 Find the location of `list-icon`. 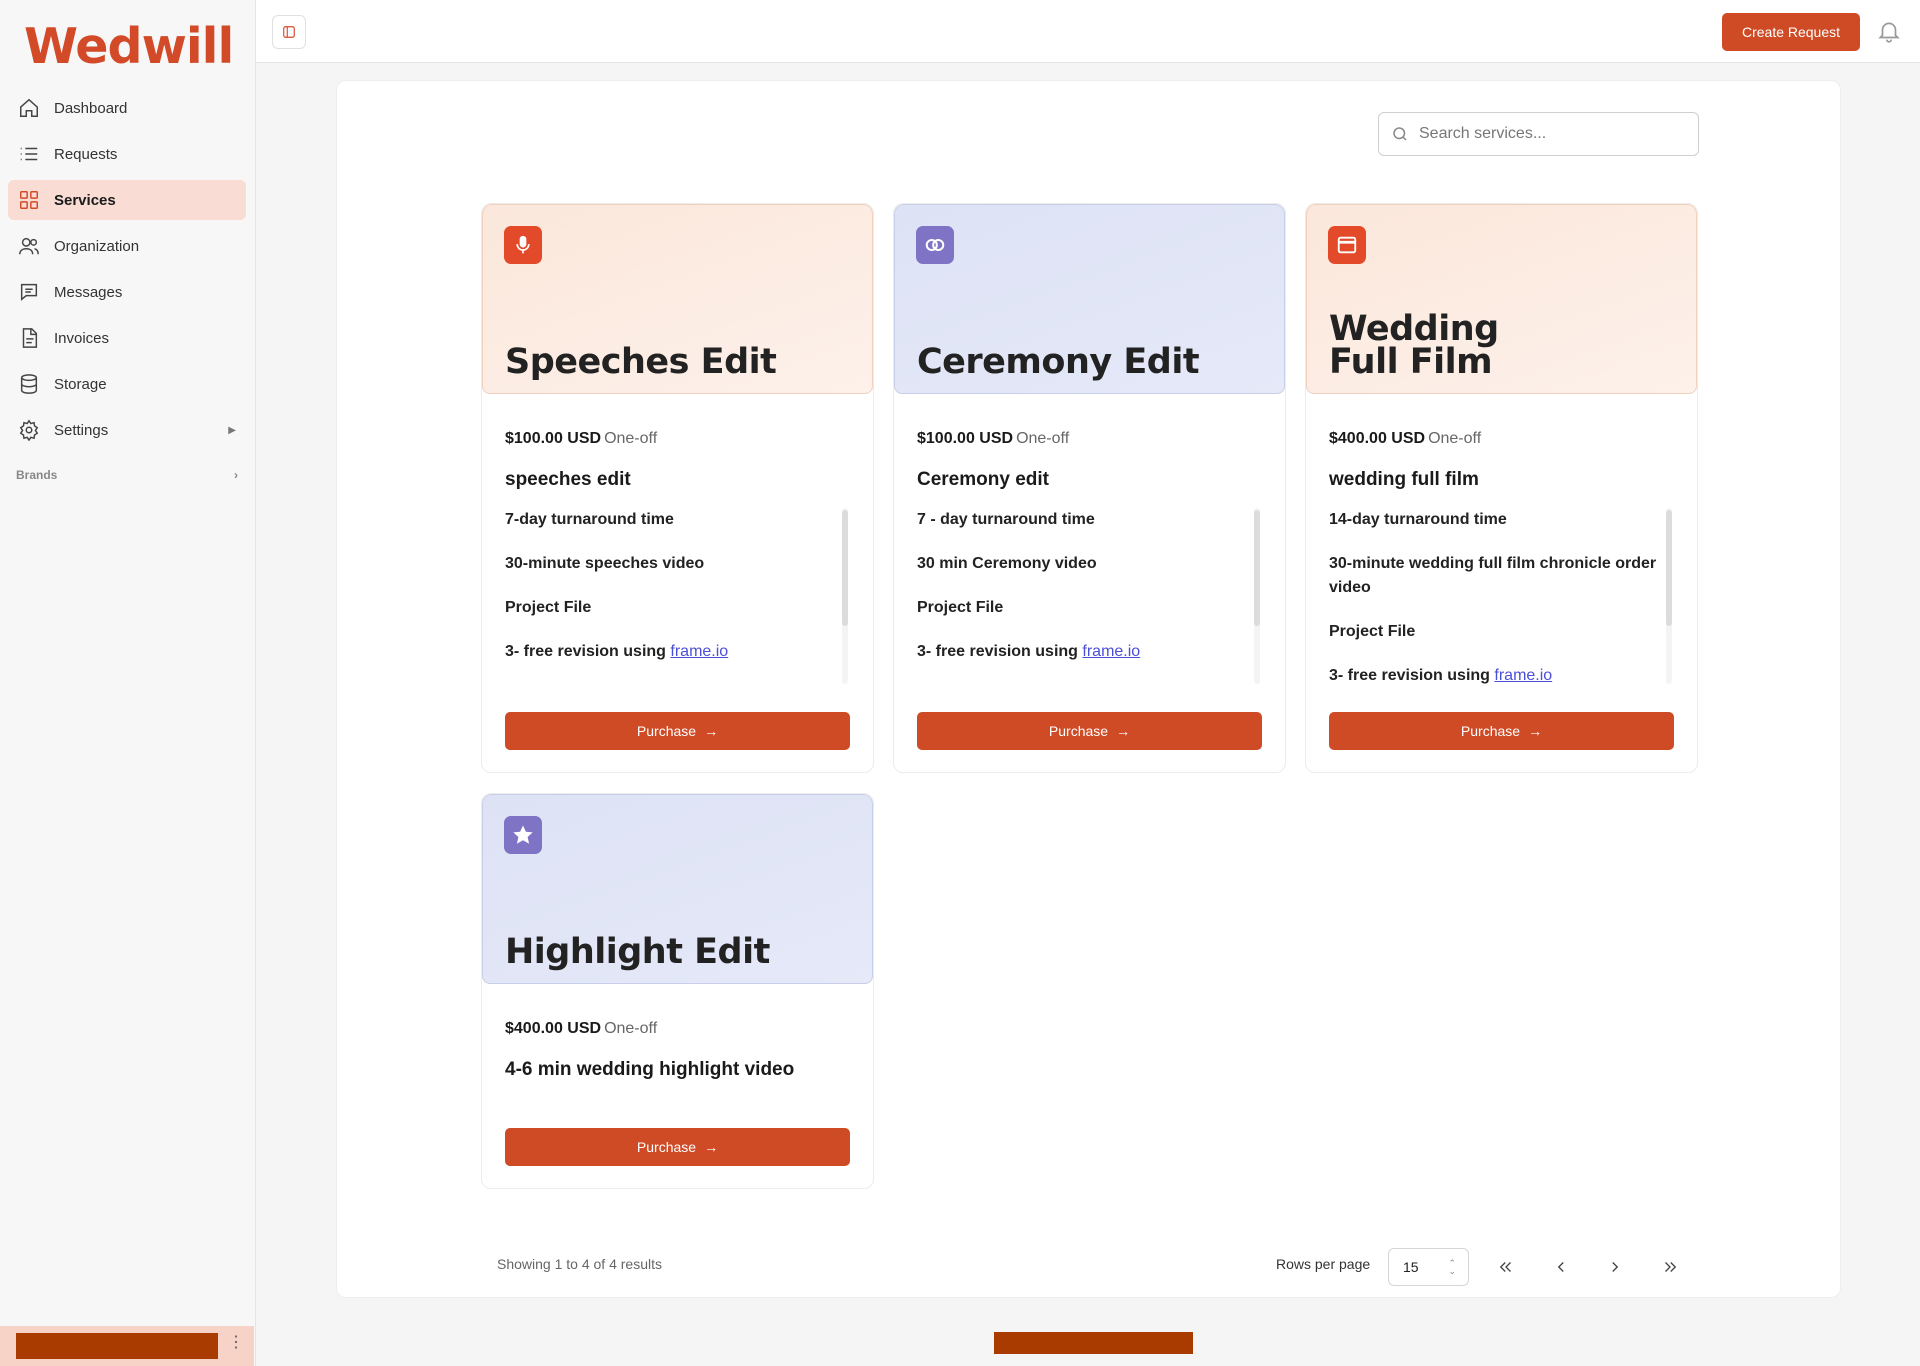

list-icon is located at coordinates (29, 154).